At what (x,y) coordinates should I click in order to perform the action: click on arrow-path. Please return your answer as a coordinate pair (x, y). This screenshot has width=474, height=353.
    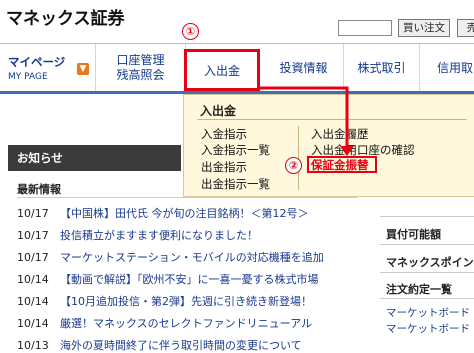
    Looking at the image, I should click on (303, 117).